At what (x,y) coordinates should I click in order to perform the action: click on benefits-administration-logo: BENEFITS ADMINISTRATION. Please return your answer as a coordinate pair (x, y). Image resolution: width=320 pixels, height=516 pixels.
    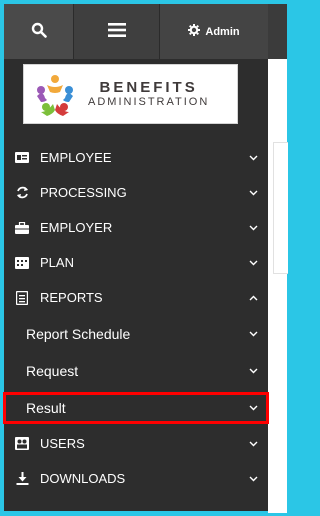
    Looking at the image, I should click on (130, 94).